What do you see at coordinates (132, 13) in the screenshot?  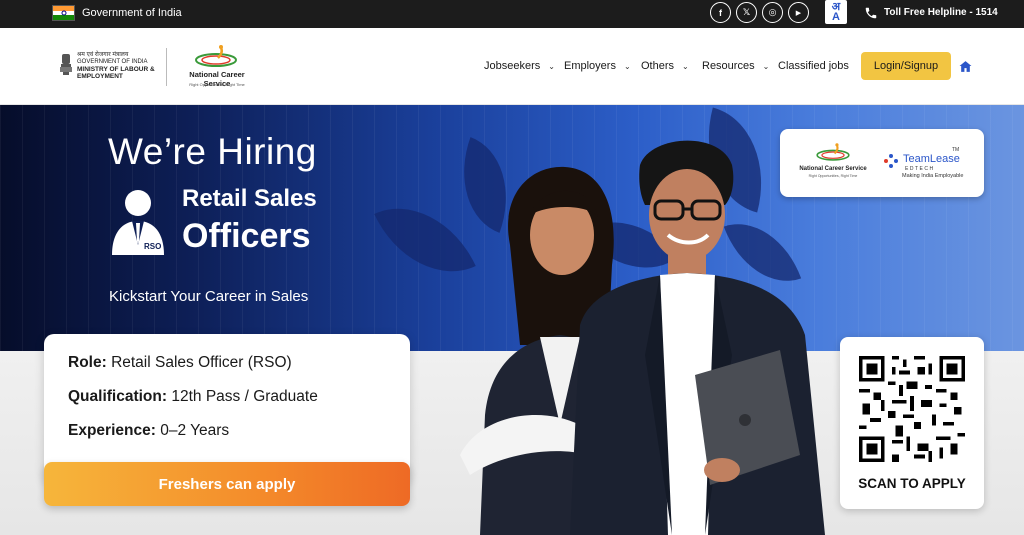 I see `government-label: Government of India` at bounding box center [132, 13].